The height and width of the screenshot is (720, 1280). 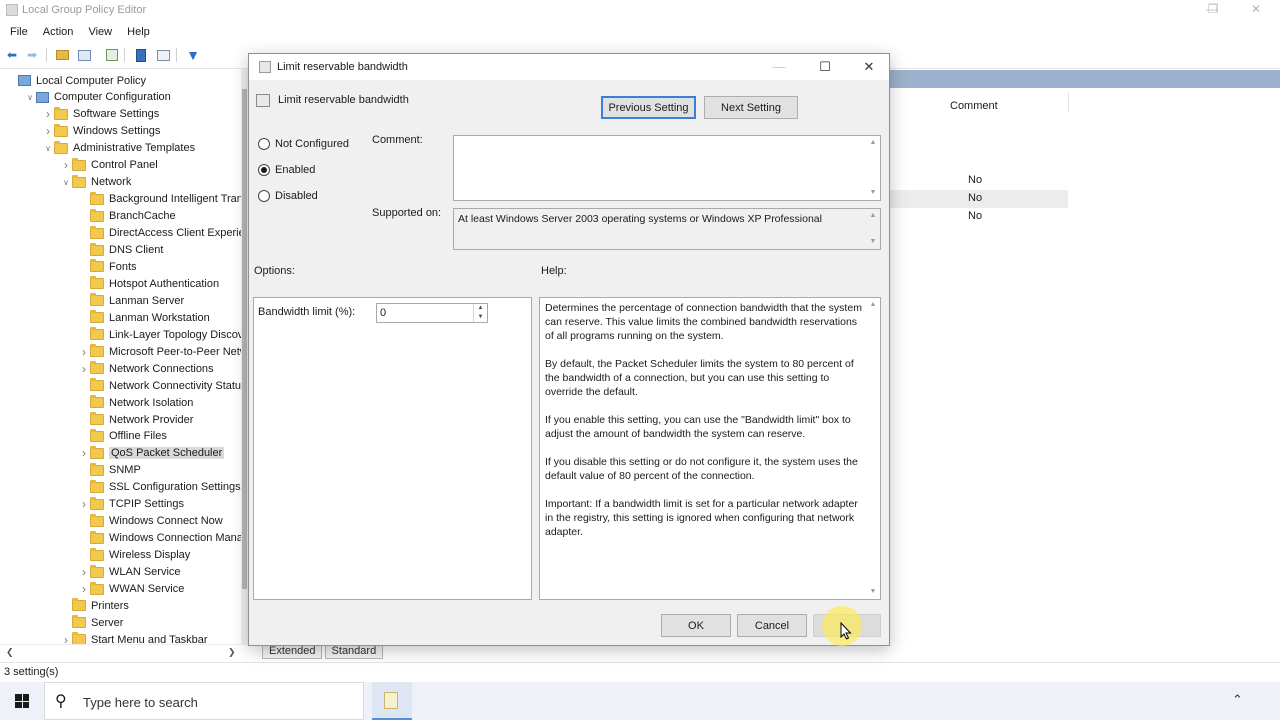 I want to click on spin-arrows-icon: ▲ ▼, so click(x=480, y=313).